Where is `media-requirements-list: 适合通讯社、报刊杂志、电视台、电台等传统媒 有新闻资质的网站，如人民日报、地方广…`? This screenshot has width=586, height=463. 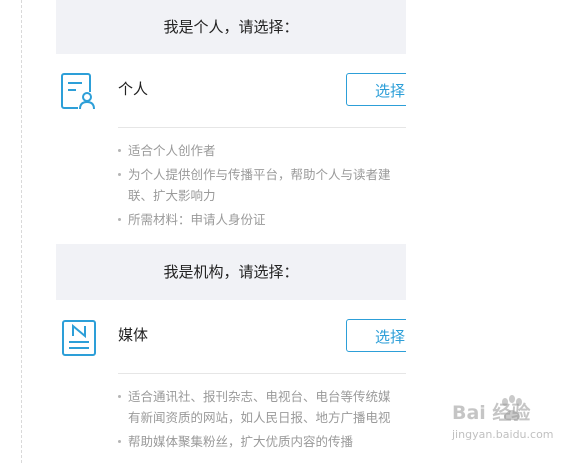 media-requirements-list: 适合通讯社、报刊杂志、电视台、电台等传统媒 有新闻资质的网站，如人民日报、地方广… is located at coordinates (262, 420).